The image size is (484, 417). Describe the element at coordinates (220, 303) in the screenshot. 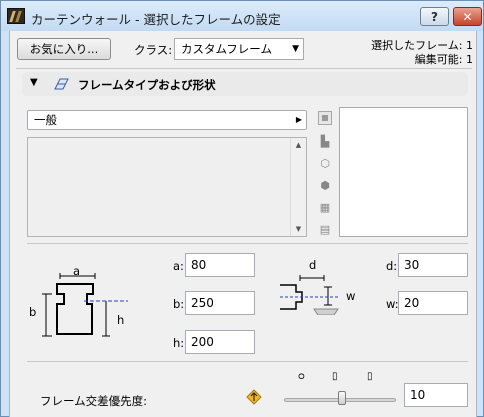

I see `param-b-field: 250` at that location.